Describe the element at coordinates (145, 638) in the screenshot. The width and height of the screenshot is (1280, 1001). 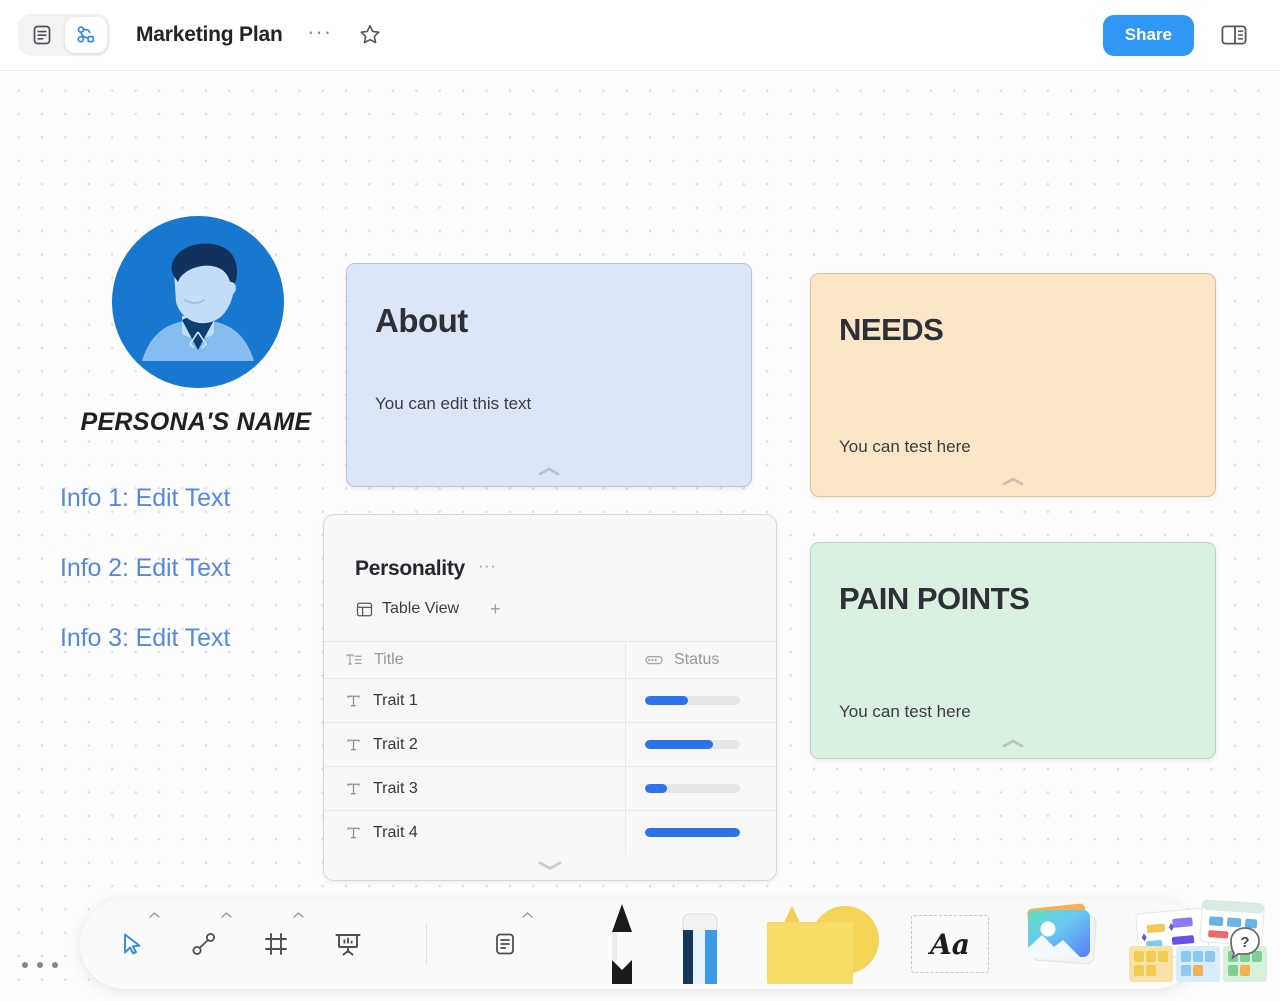
I see `persona-info-3: Info 3: Edit Text` at that location.